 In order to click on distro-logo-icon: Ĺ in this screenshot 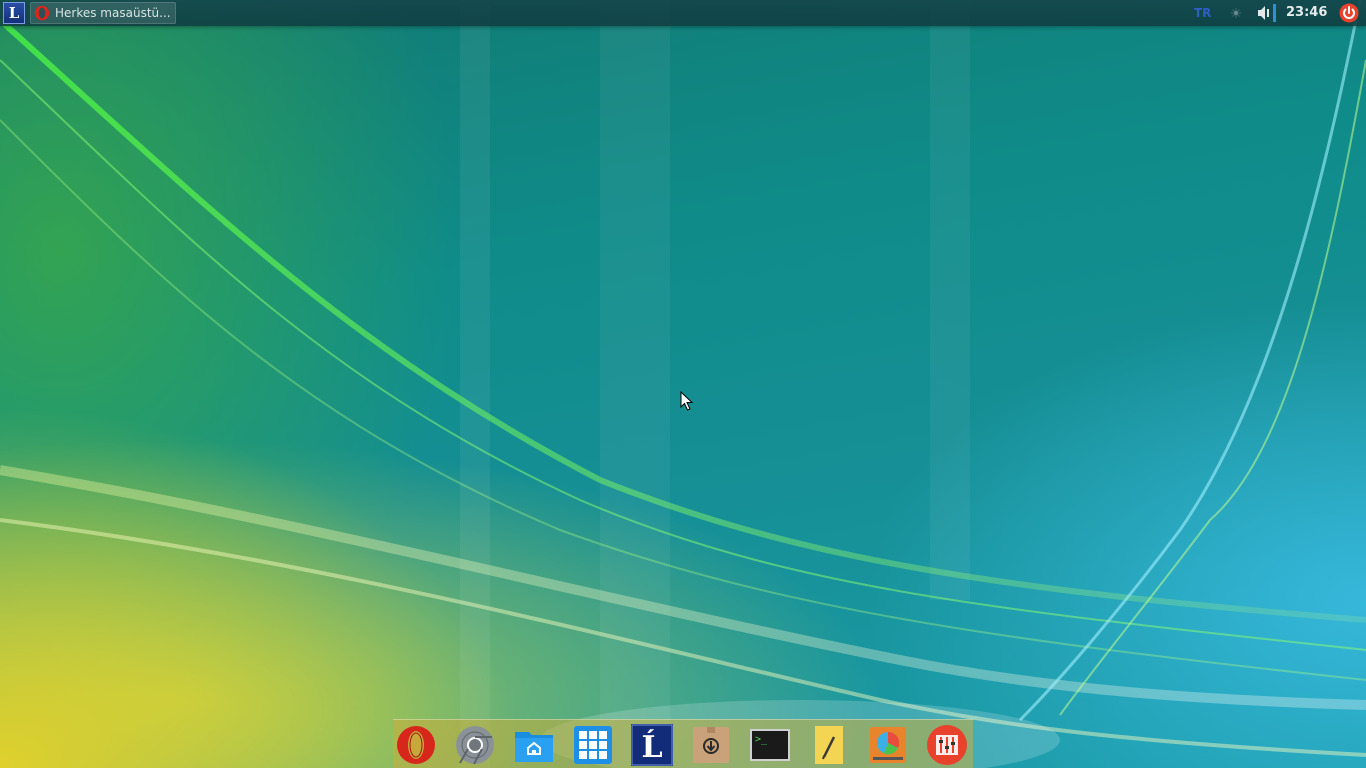, I will do `click(652, 745)`.